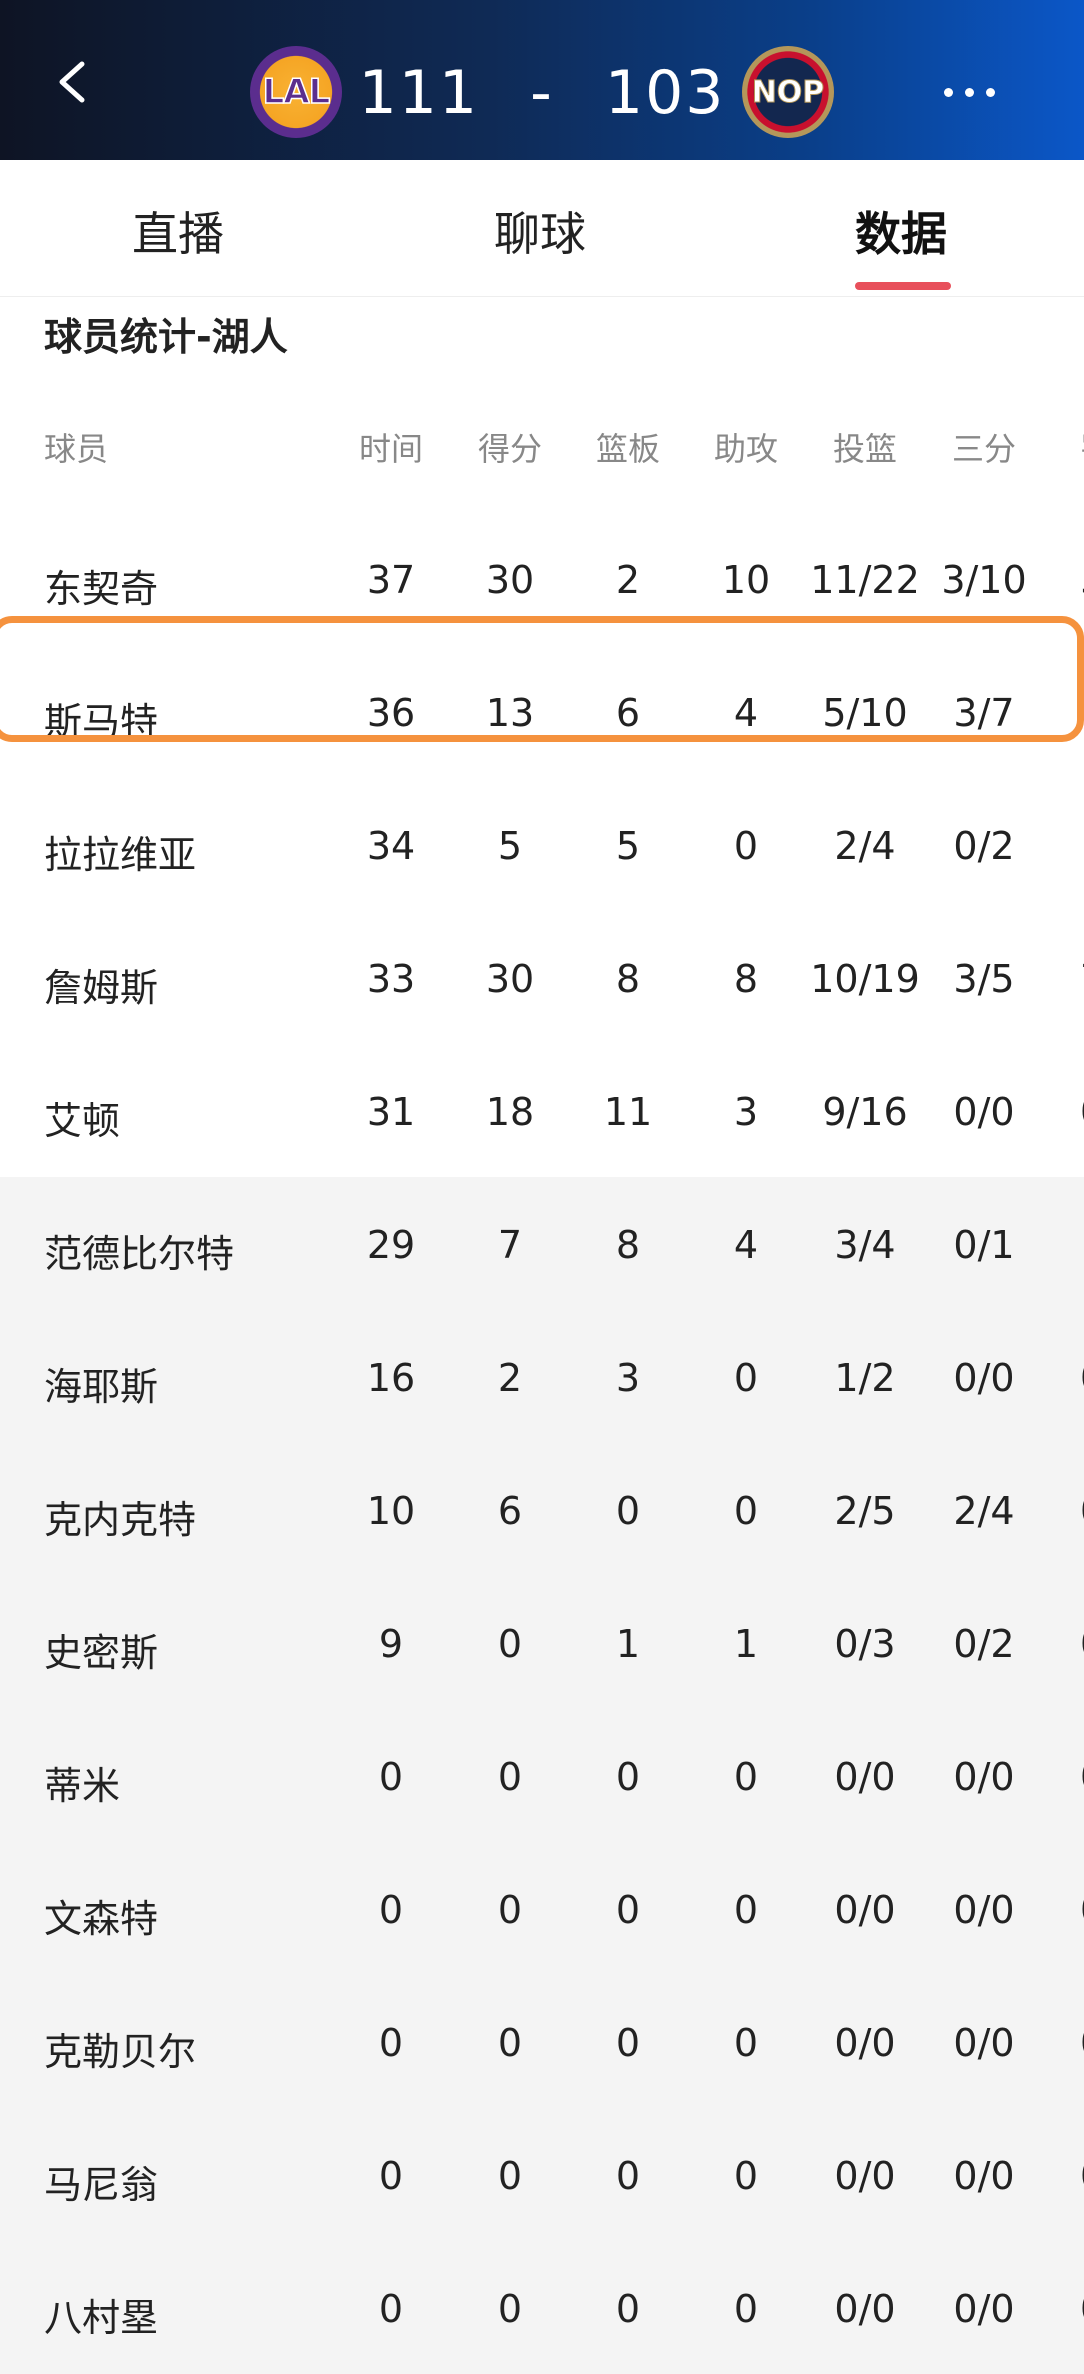 Image resolution: width=1084 pixels, height=2374 pixels. I want to click on points-cell: 18, so click(510, 1112).